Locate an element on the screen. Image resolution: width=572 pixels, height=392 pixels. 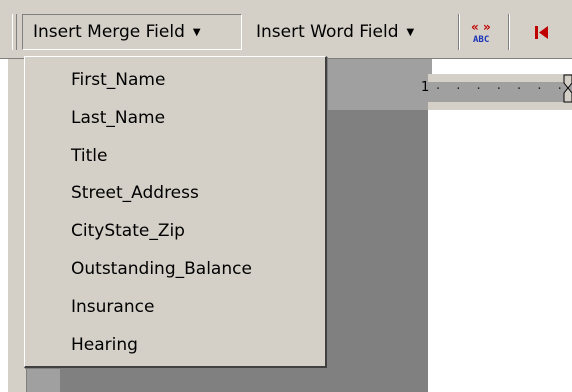
insert-word-field-button: Insert Word Field ▼ is located at coordinates (350, 32).